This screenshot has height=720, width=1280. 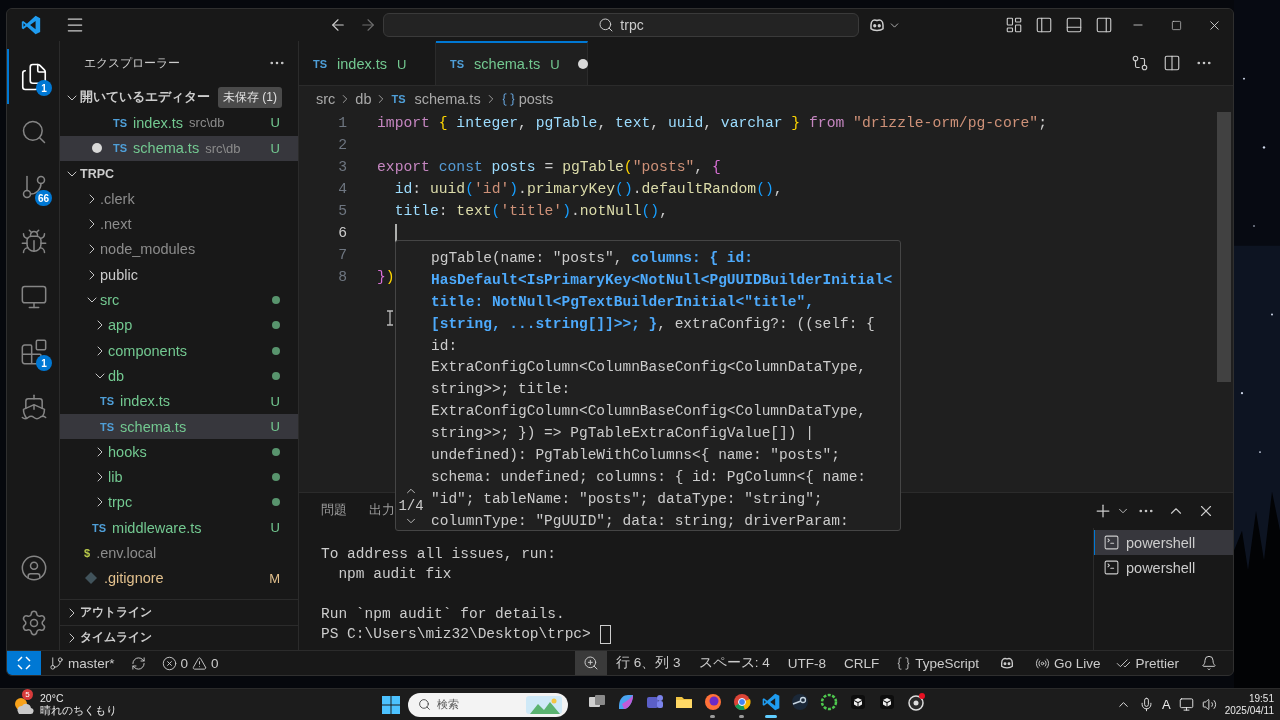 I want to click on file-name: node_modules, so click(x=148, y=249).